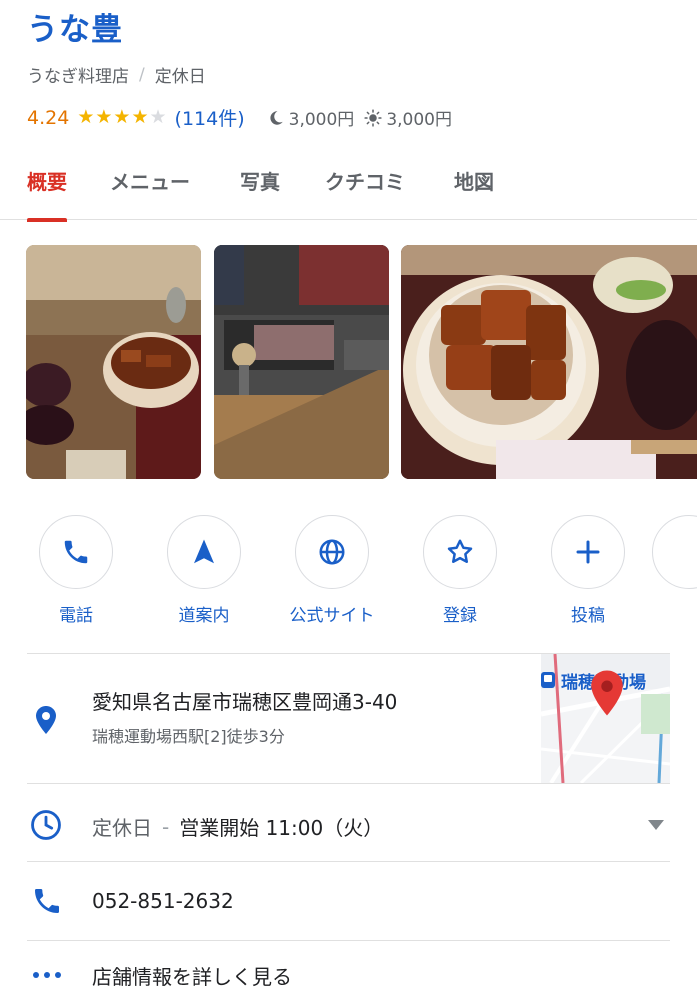  Describe the element at coordinates (150, 193) in the screenshot. I see `tab-menu: メニュー` at that location.